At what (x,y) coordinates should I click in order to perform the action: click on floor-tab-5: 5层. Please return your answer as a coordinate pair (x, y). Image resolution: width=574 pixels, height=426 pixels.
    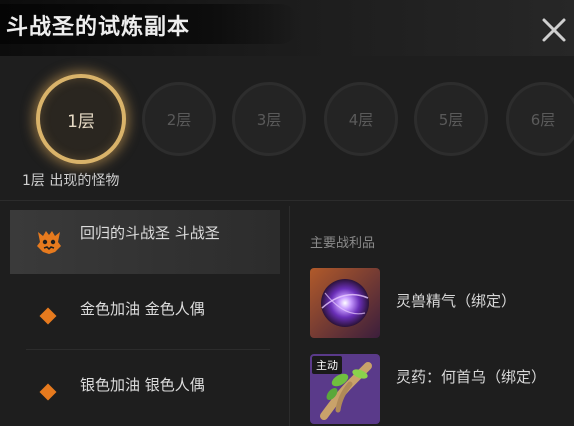
    Looking at the image, I should click on (451, 119).